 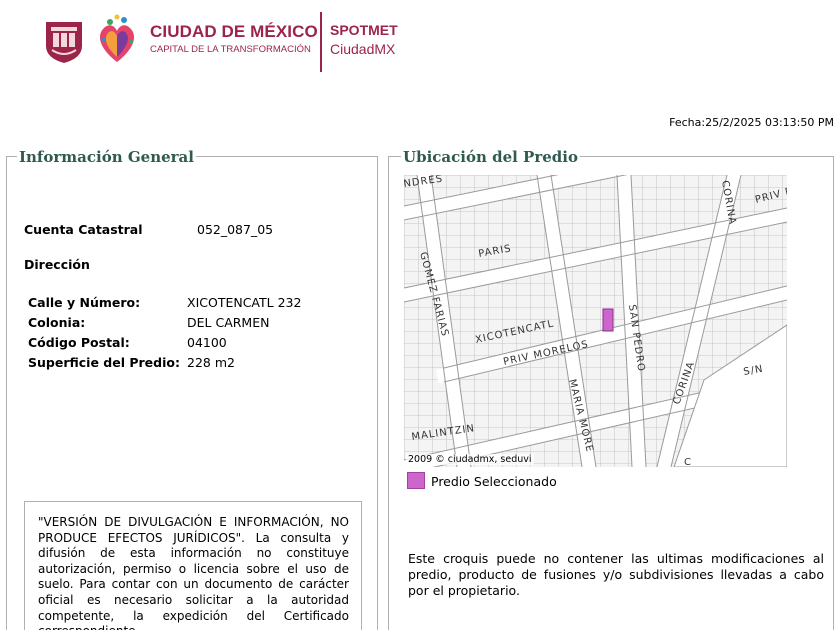 I want to click on heart-logo, so click(x=117, y=38).